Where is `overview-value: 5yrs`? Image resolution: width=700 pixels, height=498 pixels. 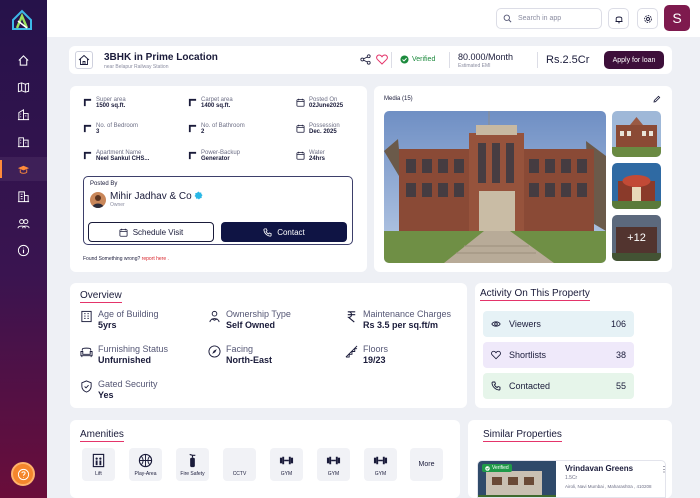 overview-value: 5yrs is located at coordinates (107, 325).